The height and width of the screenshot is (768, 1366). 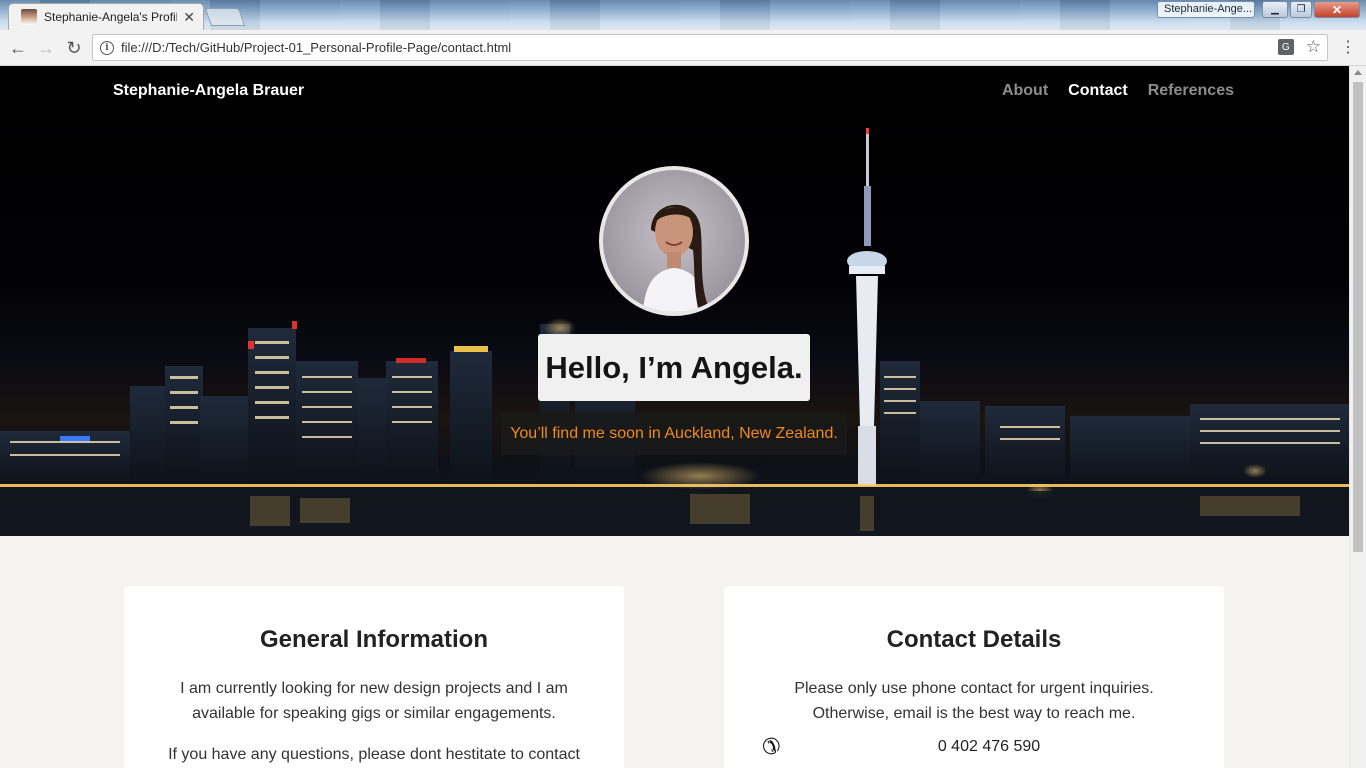 I want to click on contact-details-heading: Contact Details, so click(x=974, y=639).